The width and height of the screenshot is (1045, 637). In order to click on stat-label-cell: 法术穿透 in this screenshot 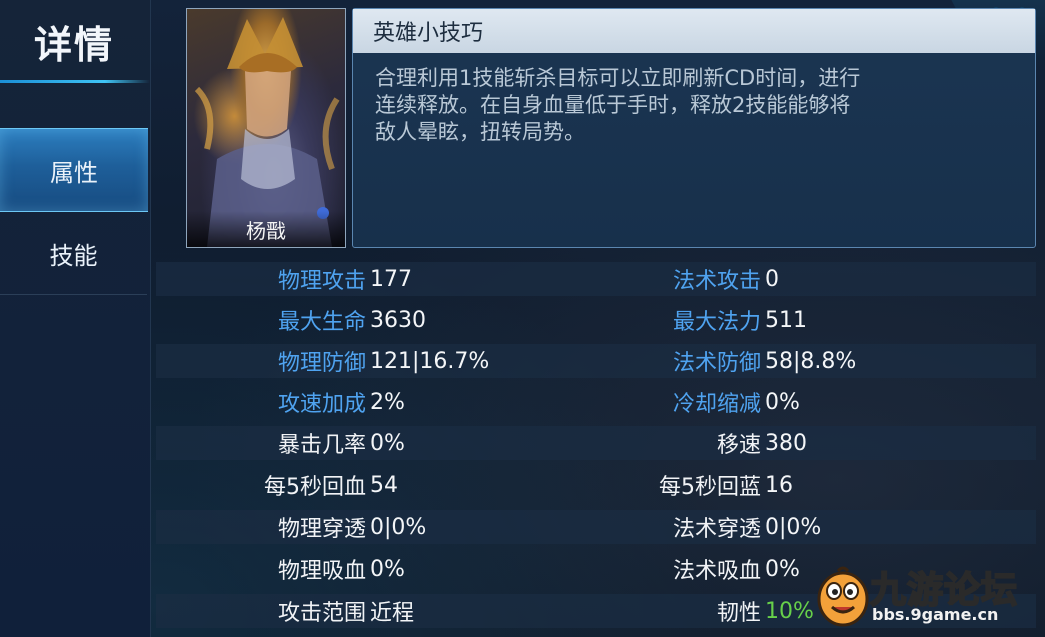, I will do `click(631, 527)`.